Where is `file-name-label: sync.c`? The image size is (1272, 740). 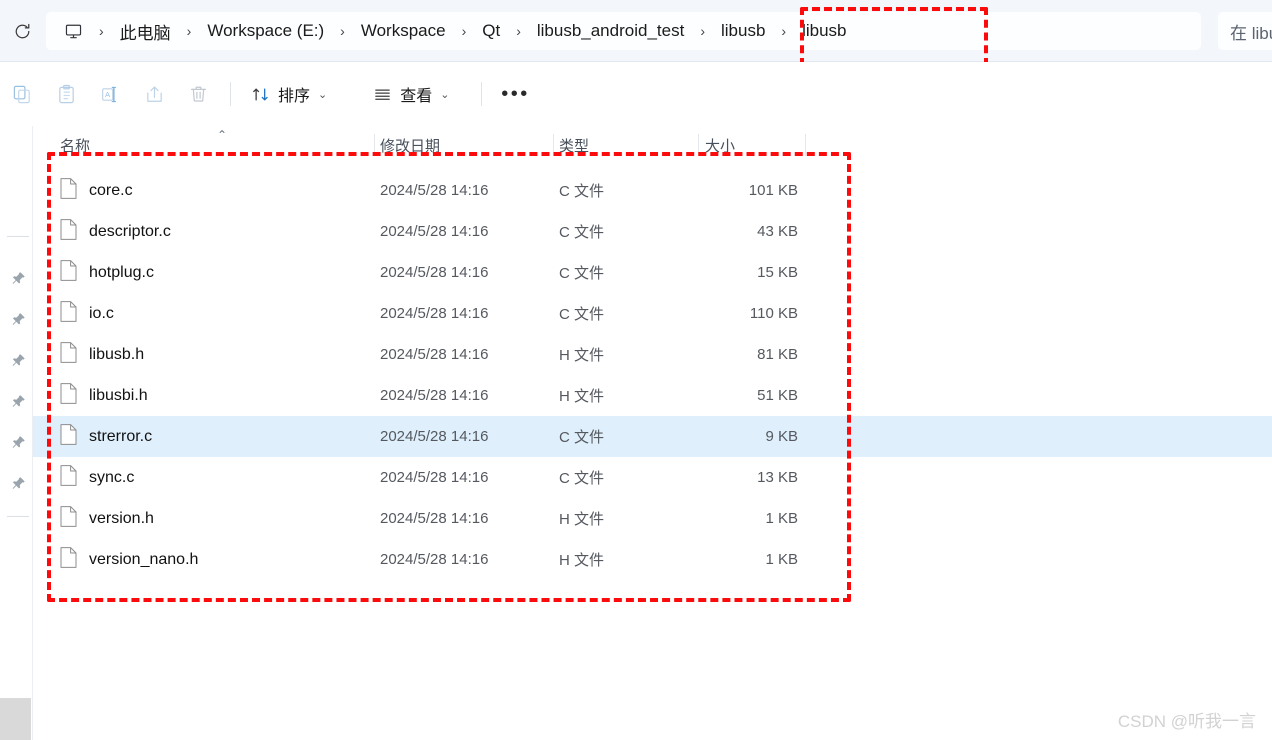
file-name-label: sync.c is located at coordinates (112, 477).